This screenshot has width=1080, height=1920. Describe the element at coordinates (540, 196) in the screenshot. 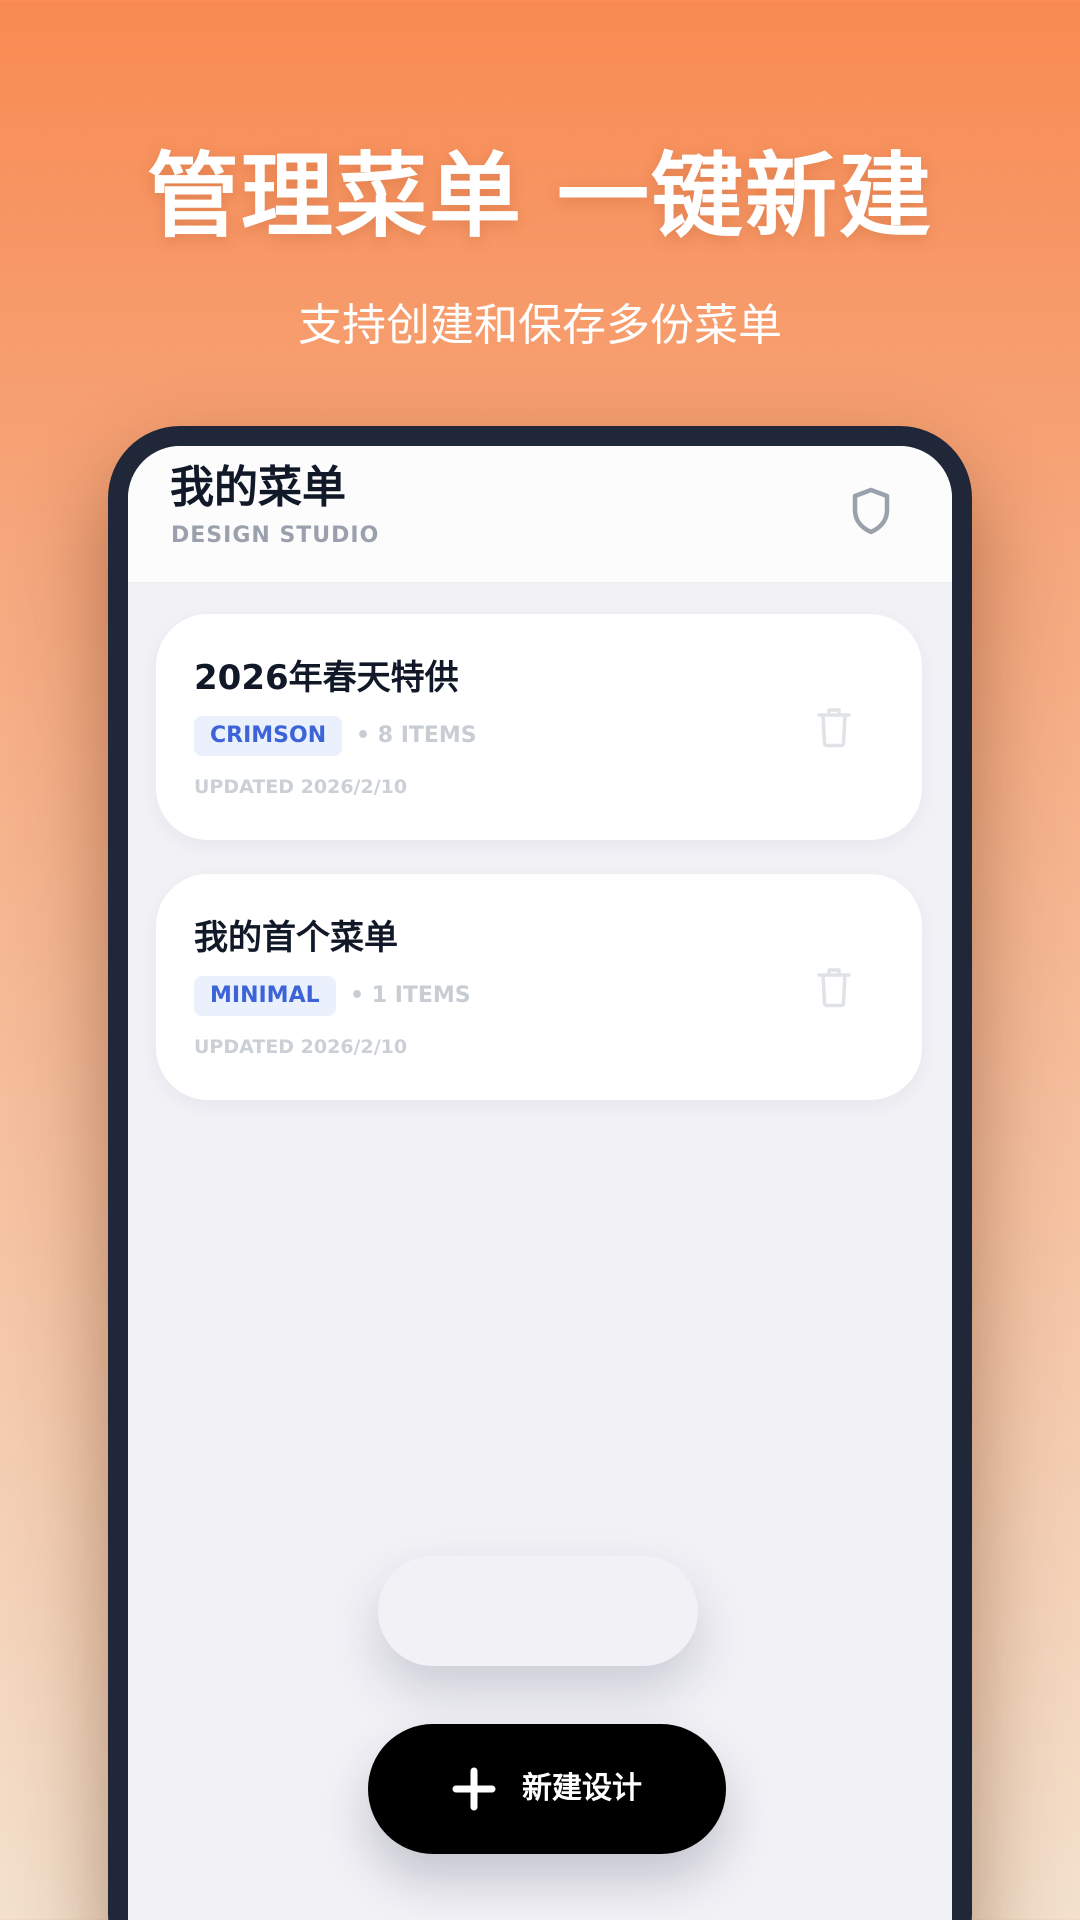

I see `hero-title: 管理菜单 一键新建` at that location.